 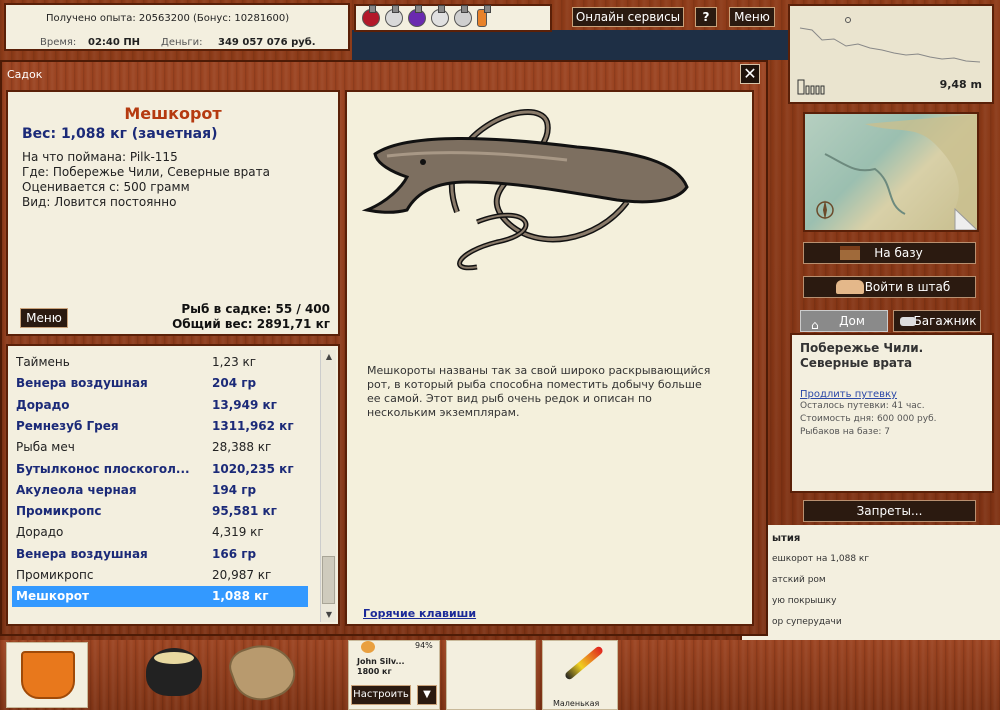 What do you see at coordinates (251, 324) in the screenshot?
I see `total-weight: Общий вес: 2891,71 кг` at bounding box center [251, 324].